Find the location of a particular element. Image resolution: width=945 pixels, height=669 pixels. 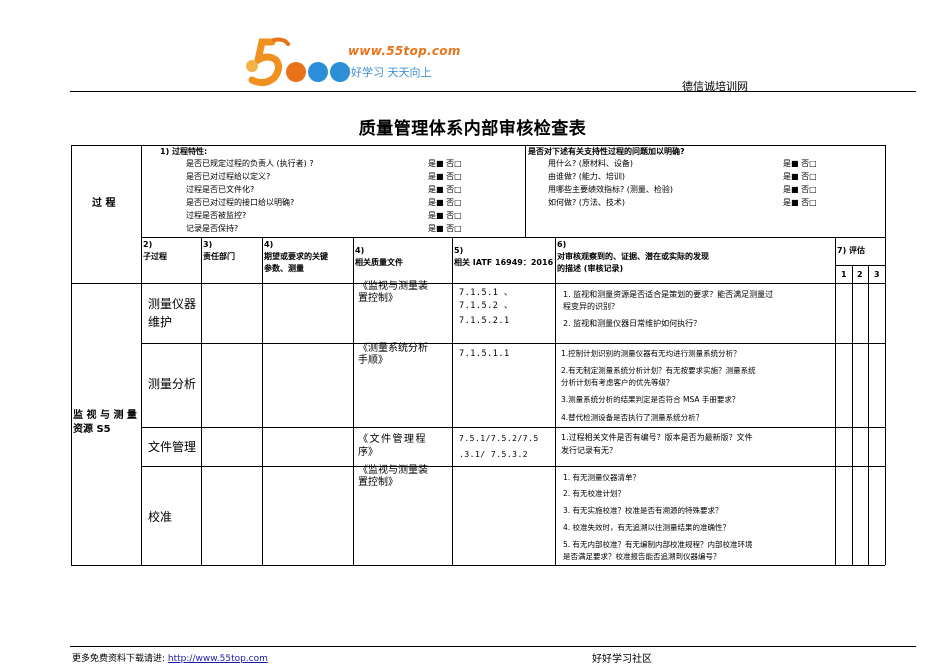

iatf-clause: 7.5.1/7.5.2/7.5 is located at coordinates (499, 438).